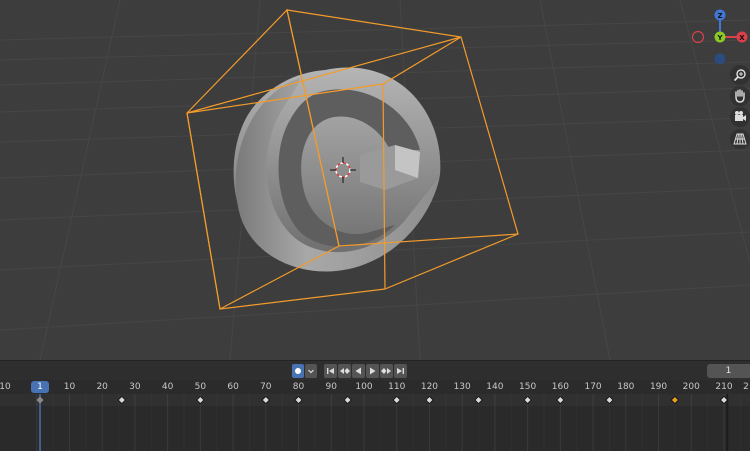  What do you see at coordinates (528, 387) in the screenshot?
I see `ruler-tick-label: 150` at bounding box center [528, 387].